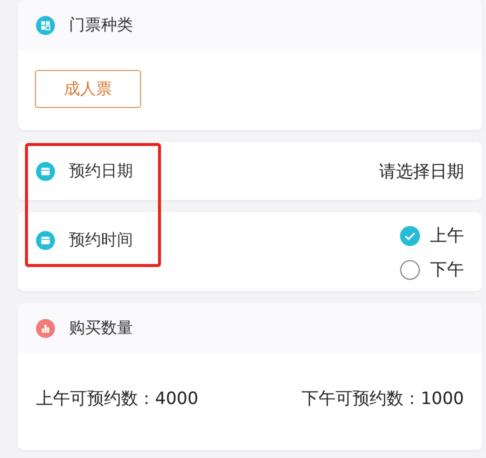 This screenshot has height=458, width=486. Describe the element at coordinates (101, 328) in the screenshot. I see `section-title: 购买数量` at that location.